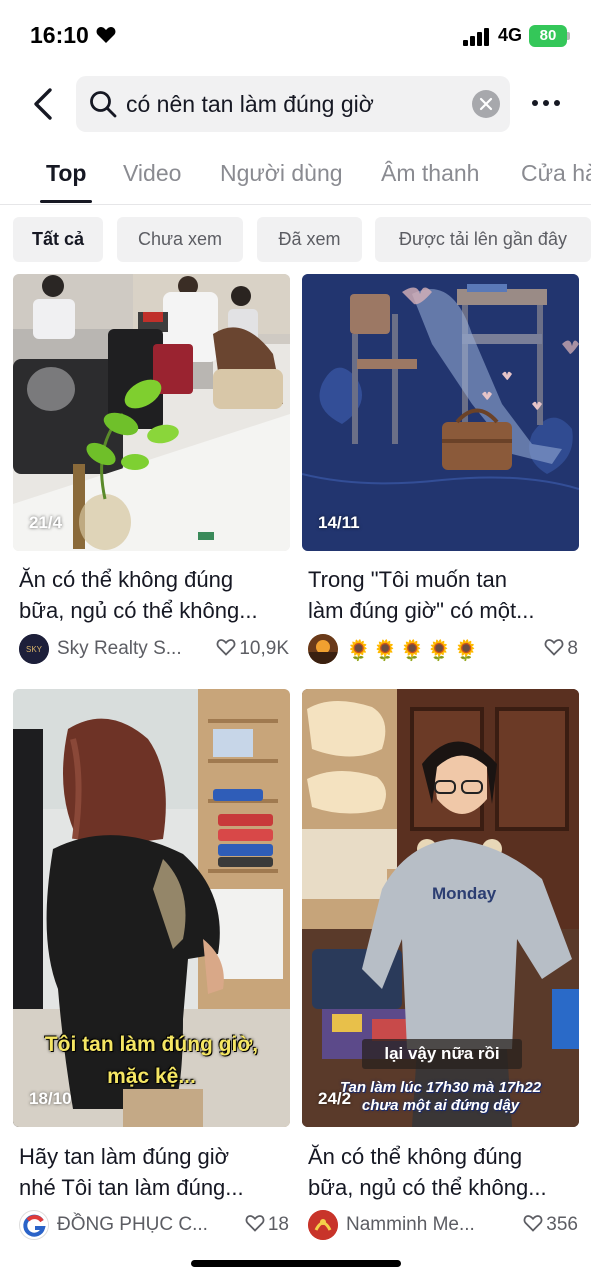 The image size is (591, 1280). I want to click on tab-users: Người dùng, so click(281, 173).